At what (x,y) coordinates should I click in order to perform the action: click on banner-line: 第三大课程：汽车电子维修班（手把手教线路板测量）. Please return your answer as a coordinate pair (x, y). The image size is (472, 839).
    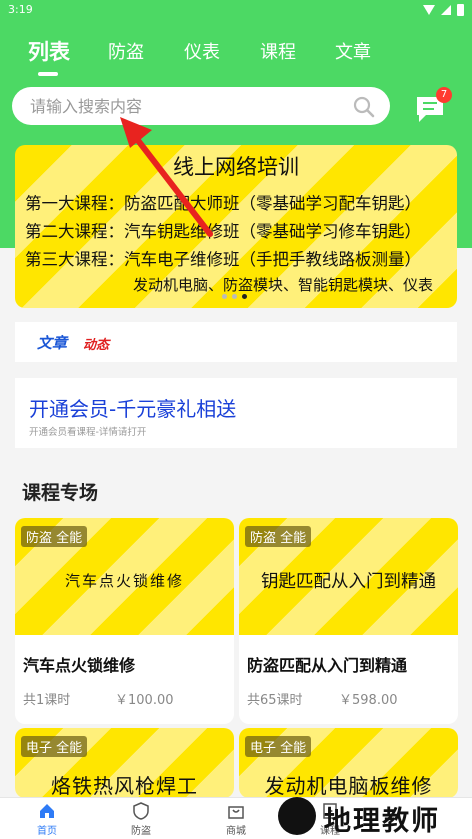
    Looking at the image, I should click on (223, 259).